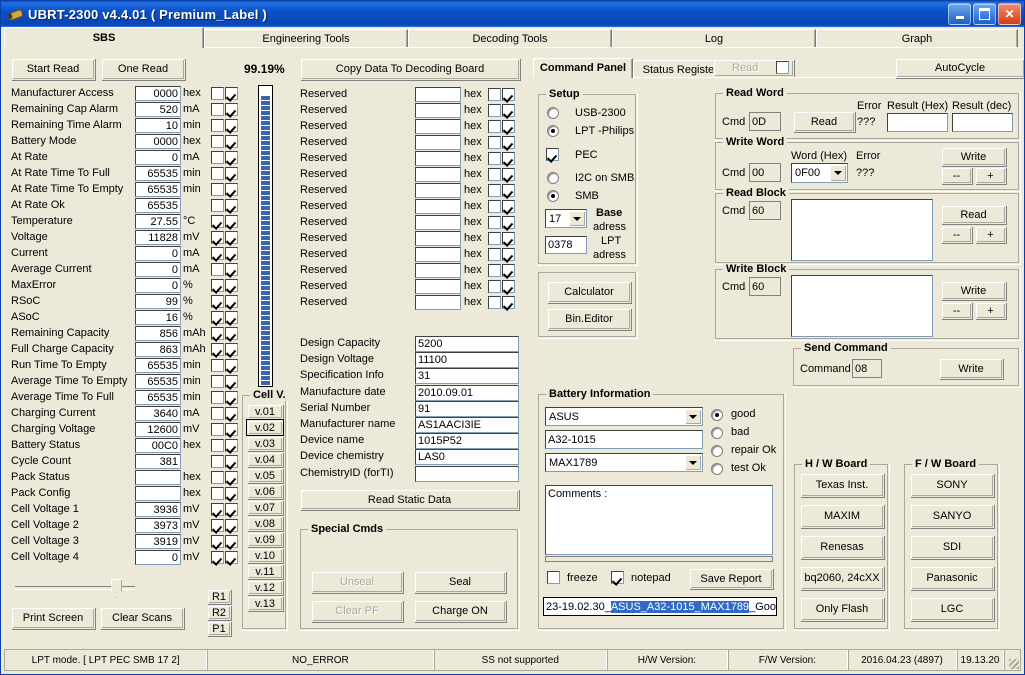 Image resolution: width=1025 pixels, height=675 pixels. Describe the element at coordinates (660, 606) in the screenshot. I see `report-filename-input: 23-19.02.30_ASUS_A32-1015_MAX1789_Good` at that location.